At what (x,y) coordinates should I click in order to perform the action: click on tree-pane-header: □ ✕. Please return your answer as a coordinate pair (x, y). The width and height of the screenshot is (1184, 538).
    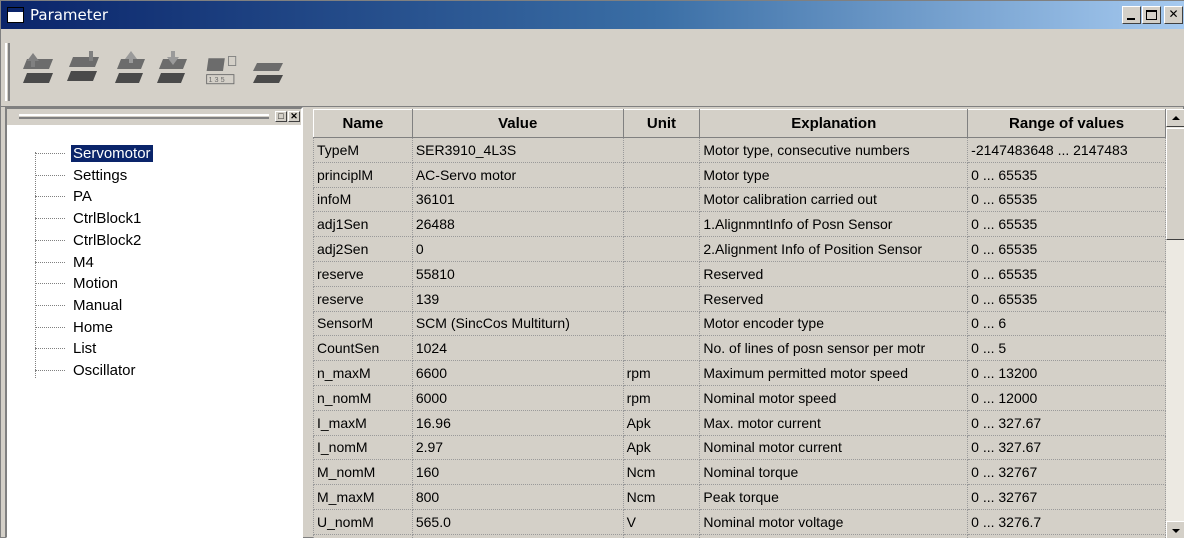
    Looking at the image, I should click on (154, 117).